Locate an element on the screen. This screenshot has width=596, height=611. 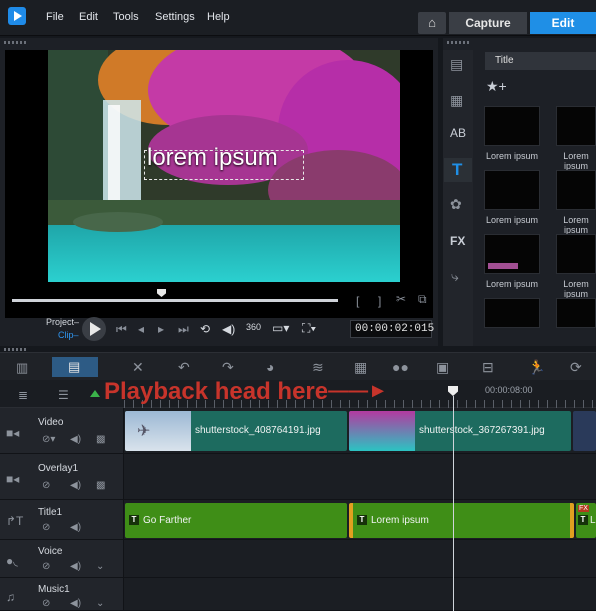
360-icon: 360 is located at coordinates (253, 327).